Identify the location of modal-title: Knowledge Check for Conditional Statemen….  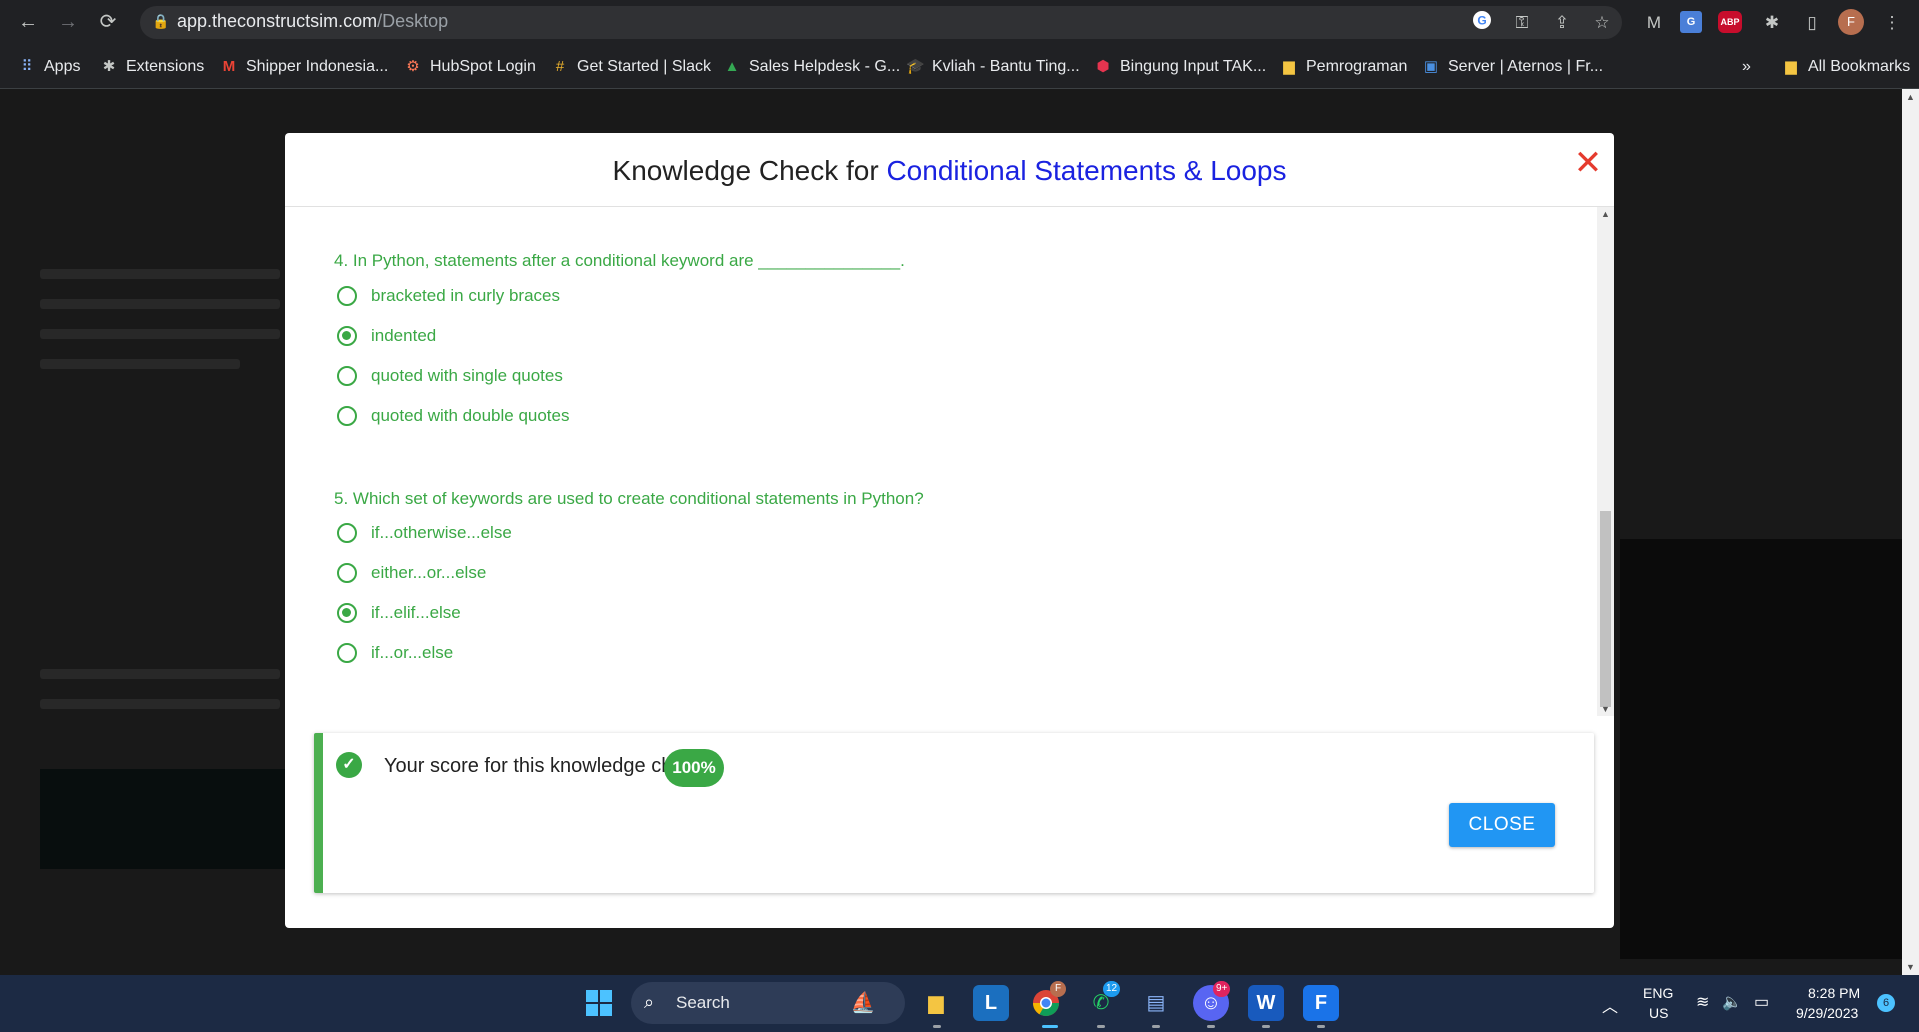
(949, 171).